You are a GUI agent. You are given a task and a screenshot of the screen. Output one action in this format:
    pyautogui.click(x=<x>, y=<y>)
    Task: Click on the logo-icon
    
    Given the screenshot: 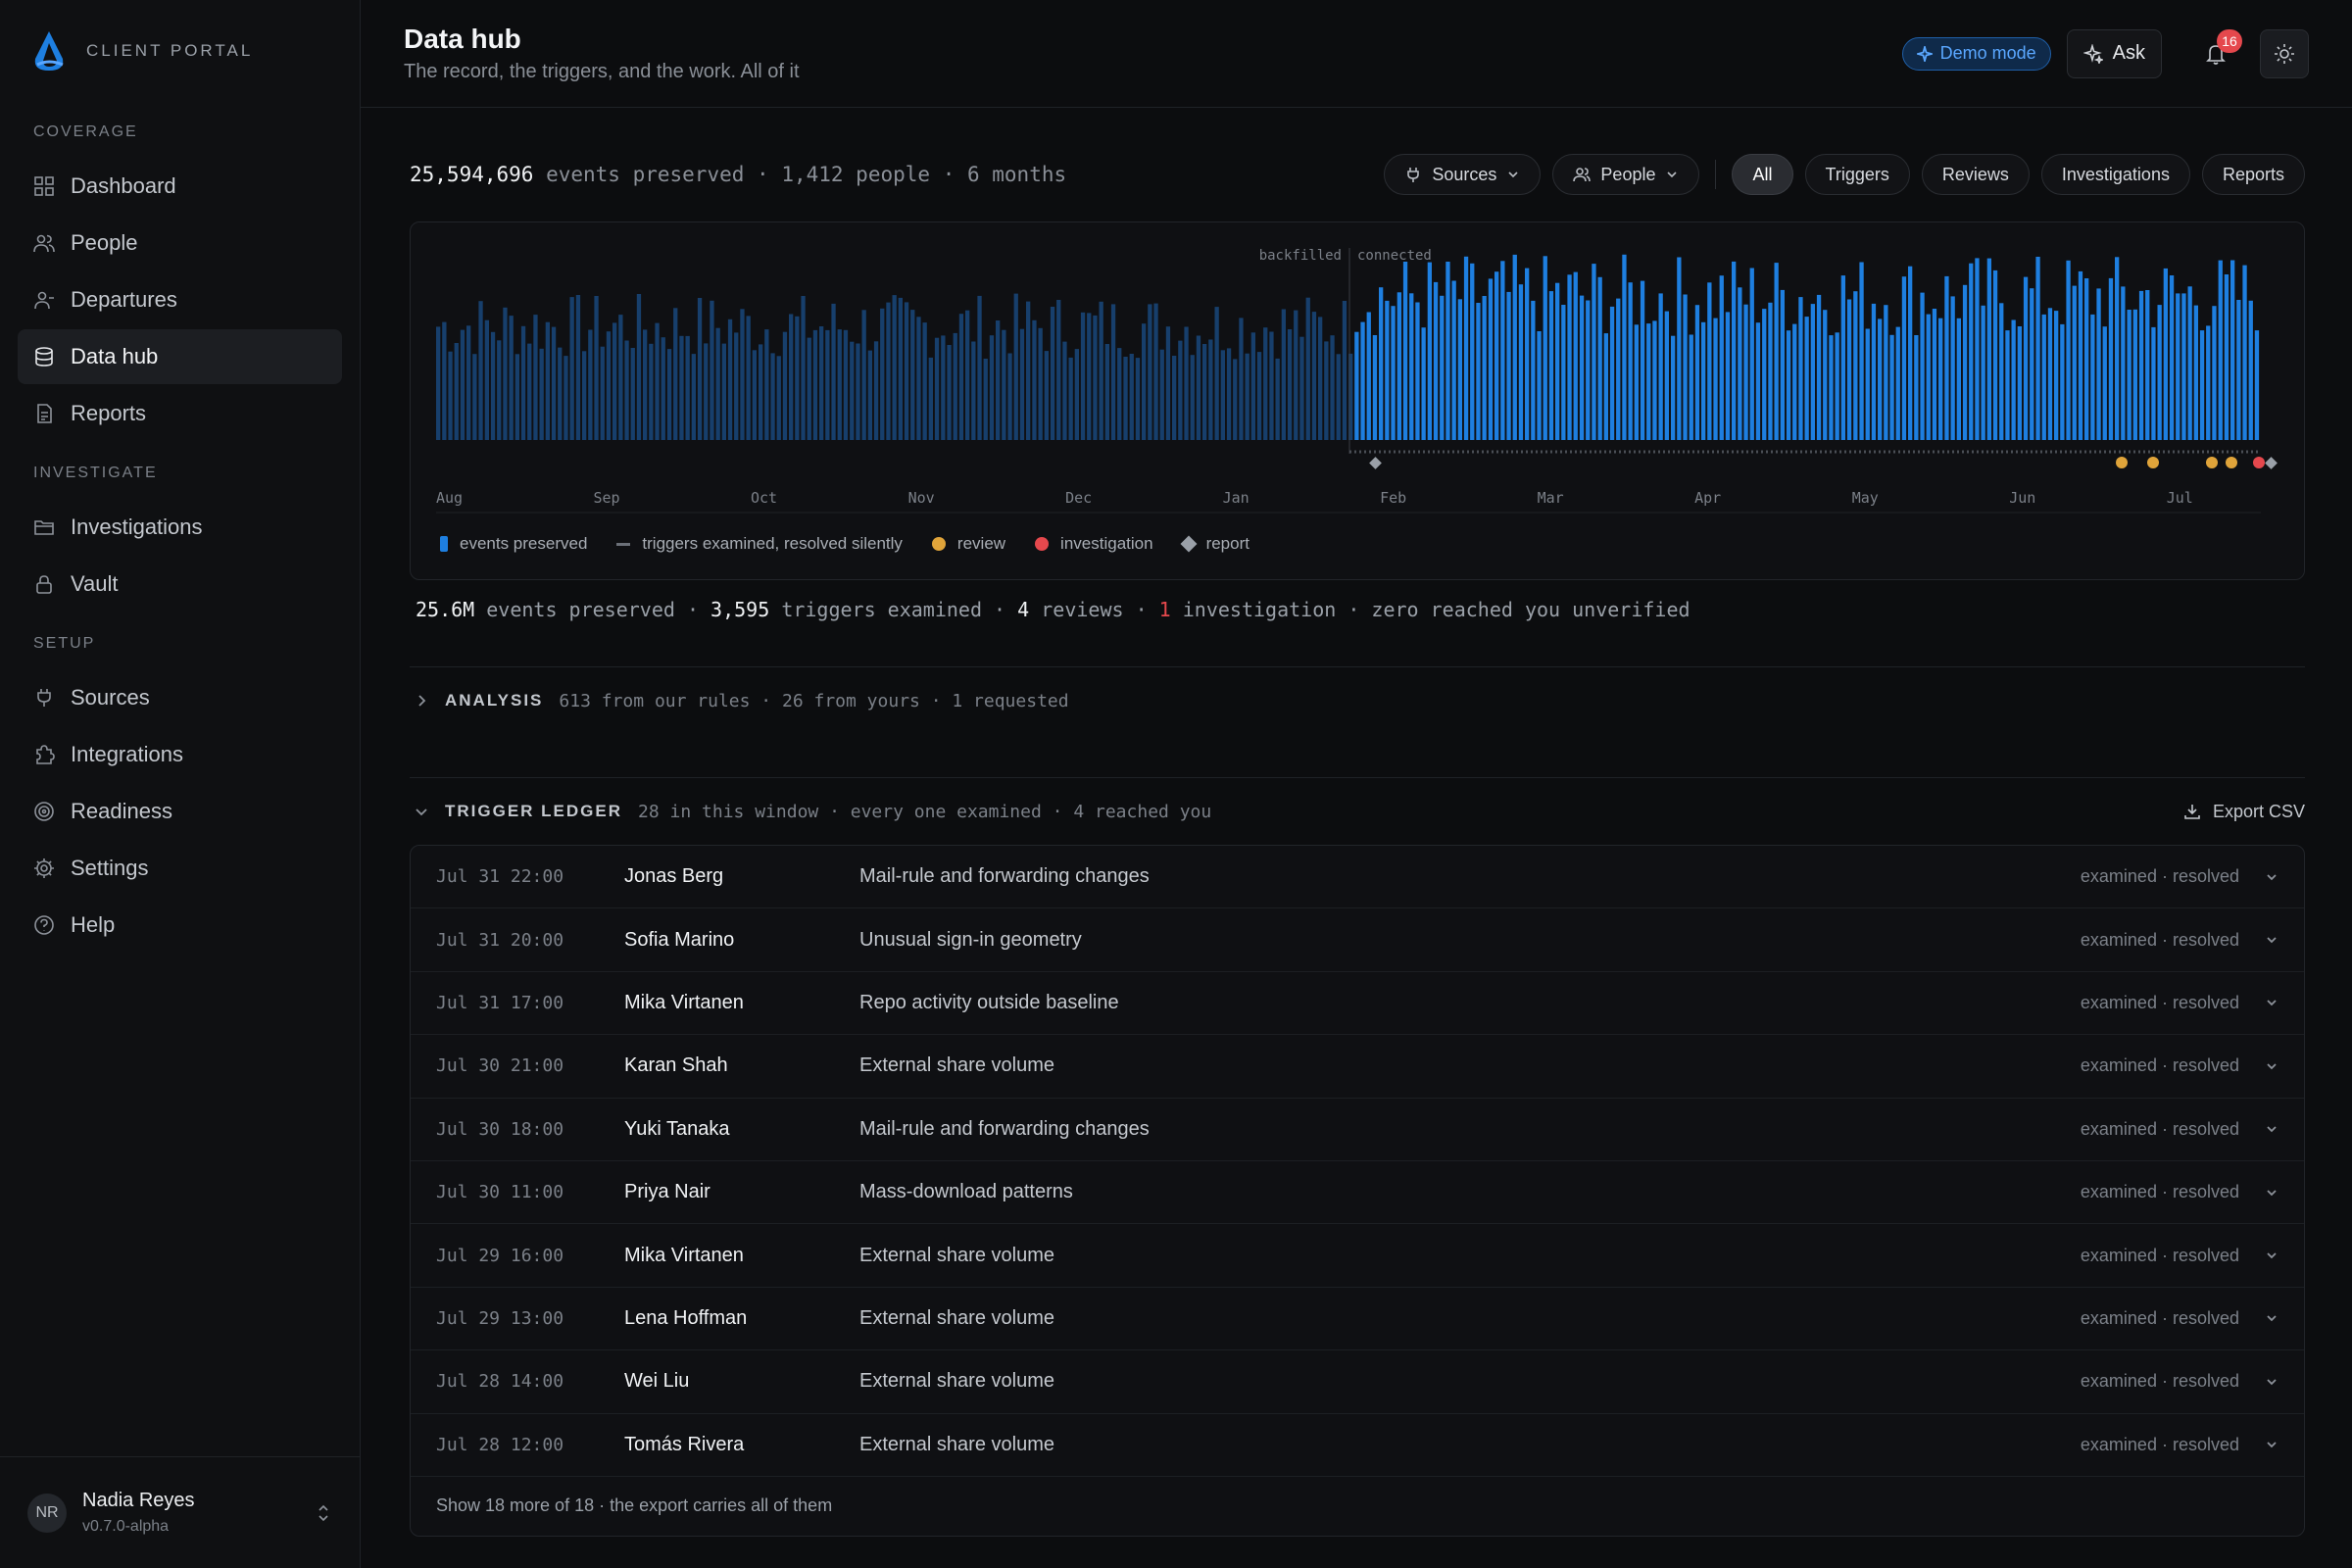 What is the action you would take?
    pyautogui.click(x=49, y=51)
    